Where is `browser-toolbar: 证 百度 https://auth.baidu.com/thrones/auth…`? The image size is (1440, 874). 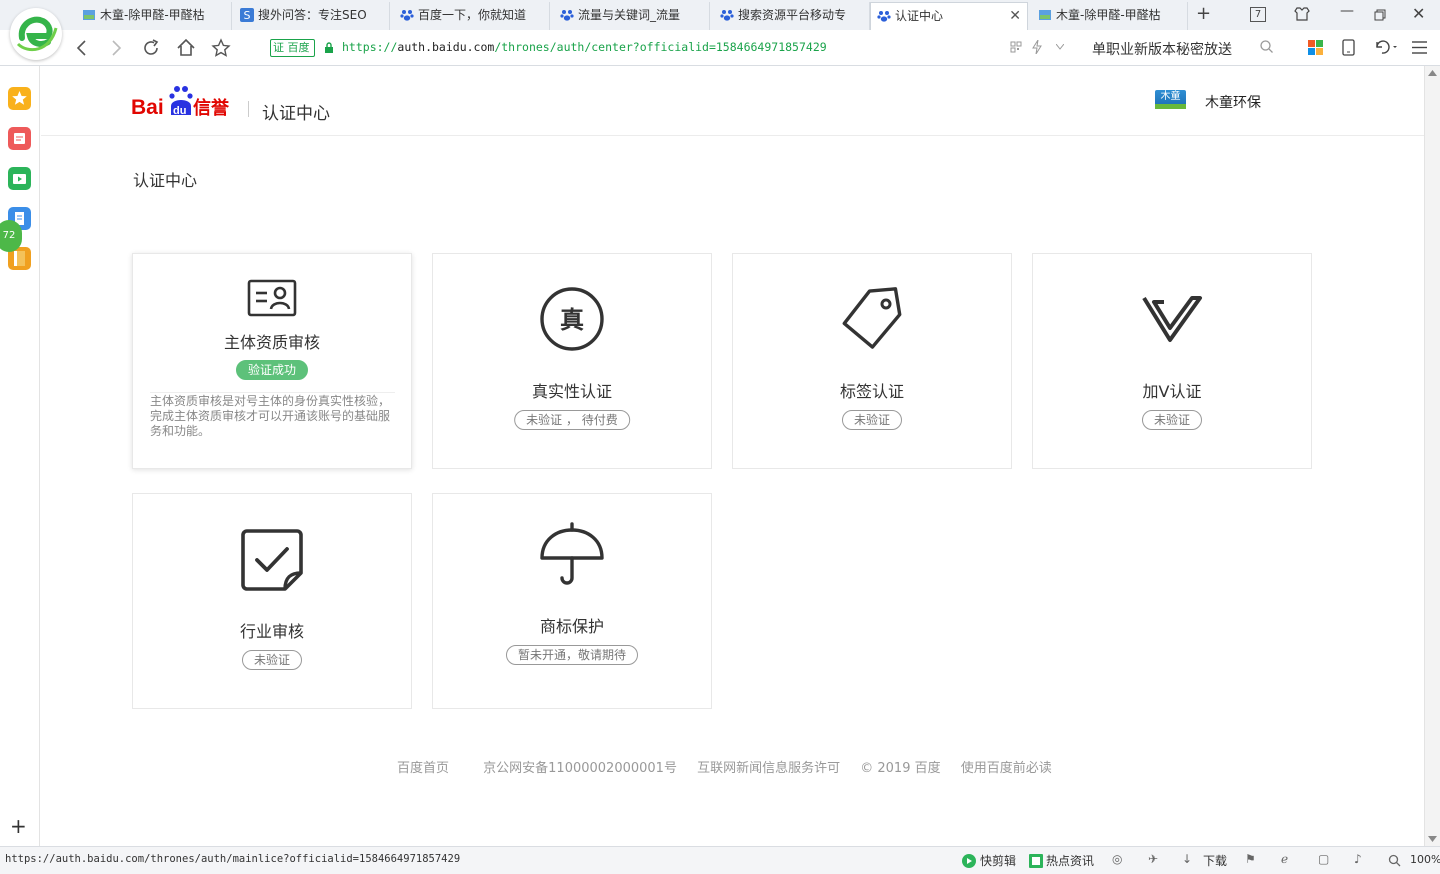
browser-toolbar: 证 百度 https://auth.baidu.com/thrones/auth… is located at coordinates (720, 48).